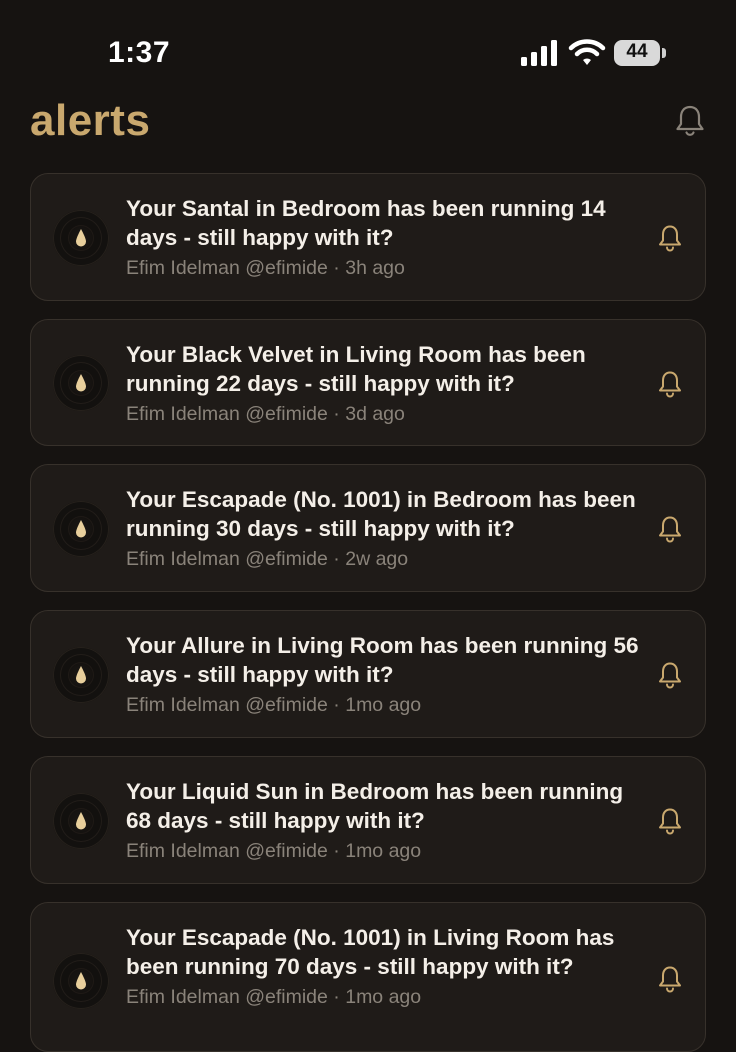 Image resolution: width=736 pixels, height=1052 pixels. Describe the element at coordinates (587, 52) in the screenshot. I see `wifi-icon` at that location.